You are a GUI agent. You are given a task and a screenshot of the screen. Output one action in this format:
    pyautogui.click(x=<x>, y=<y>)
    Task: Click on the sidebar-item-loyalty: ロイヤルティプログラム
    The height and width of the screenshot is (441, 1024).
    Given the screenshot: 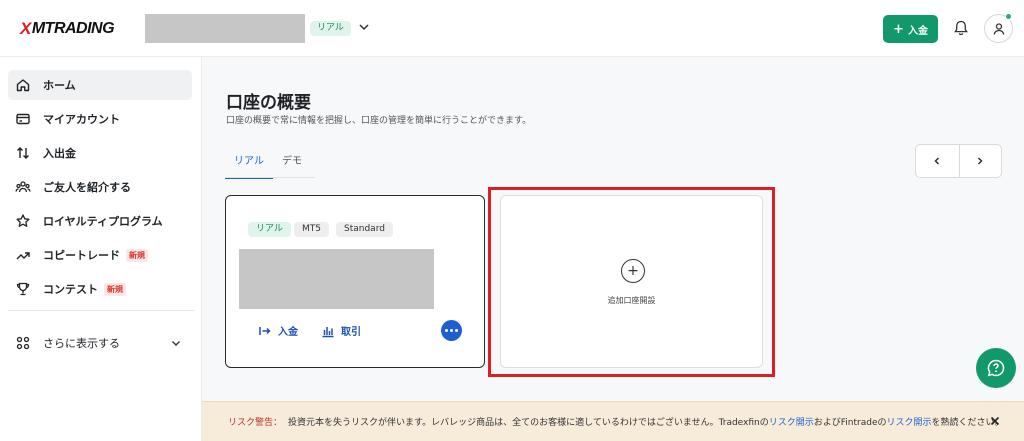 What is the action you would take?
    pyautogui.click(x=100, y=221)
    